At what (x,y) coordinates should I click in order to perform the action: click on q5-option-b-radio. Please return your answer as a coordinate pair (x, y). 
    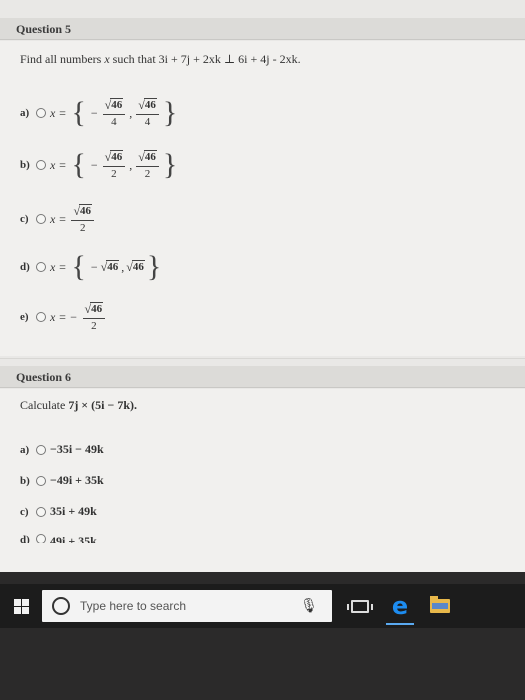
    Looking at the image, I should click on (41, 165).